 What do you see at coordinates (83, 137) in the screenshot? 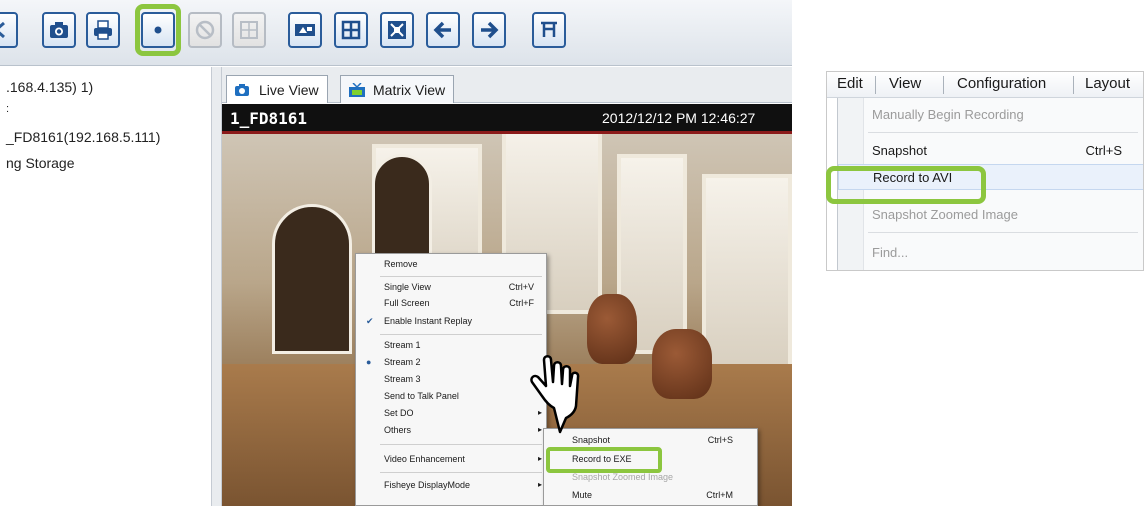
I see `tree-item-camera: _FD8161(192.168.5.111)` at bounding box center [83, 137].